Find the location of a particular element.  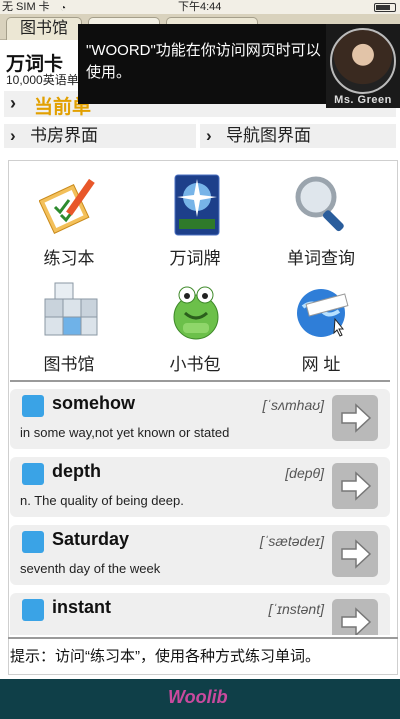

word-text: depth is located at coordinates (76, 471).